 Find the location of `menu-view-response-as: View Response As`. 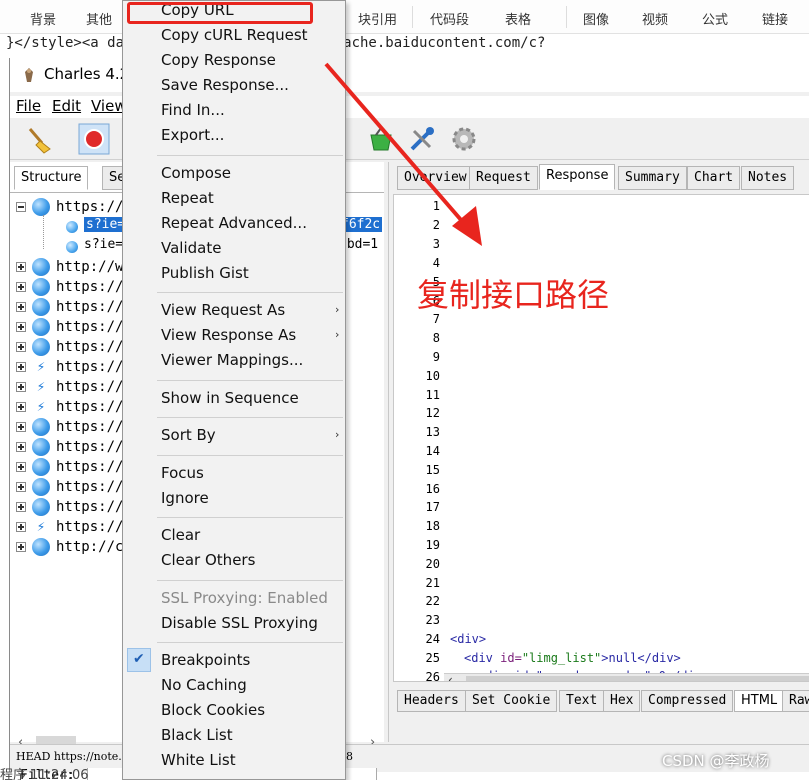

menu-view-response-as: View Response As is located at coordinates (228, 336).